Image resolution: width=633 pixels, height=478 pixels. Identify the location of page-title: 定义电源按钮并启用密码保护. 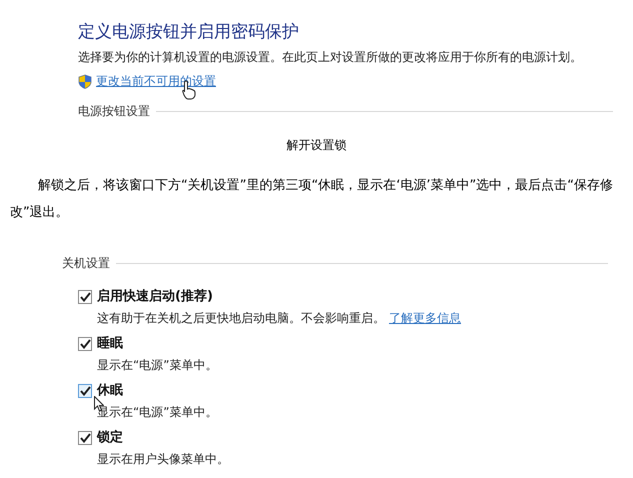
(189, 32).